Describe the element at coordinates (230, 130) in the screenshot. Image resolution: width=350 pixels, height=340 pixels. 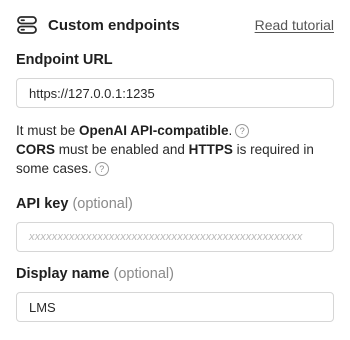
I see `help-text-2: .` at that location.